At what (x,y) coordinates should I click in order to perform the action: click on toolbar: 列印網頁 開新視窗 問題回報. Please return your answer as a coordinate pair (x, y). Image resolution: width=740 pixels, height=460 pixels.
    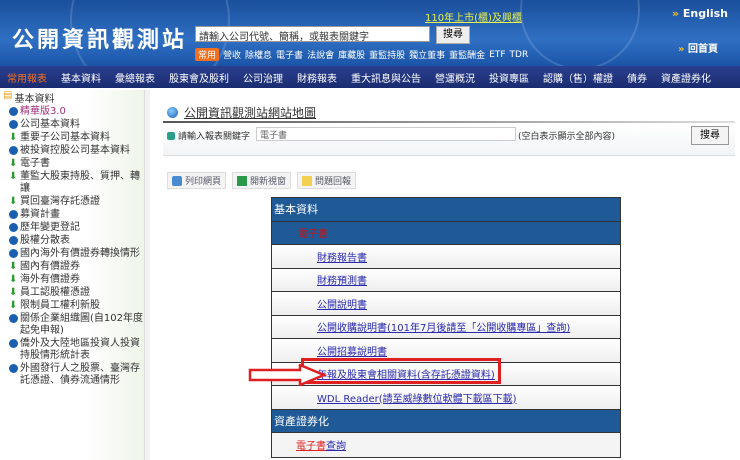
    Looking at the image, I should click on (262, 180).